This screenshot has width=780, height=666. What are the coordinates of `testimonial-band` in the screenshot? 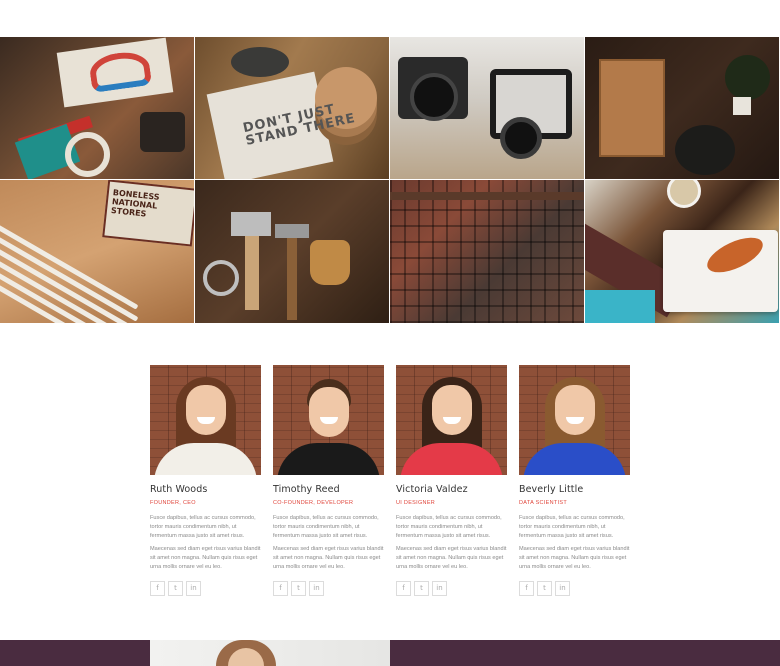 It's located at (390, 653).